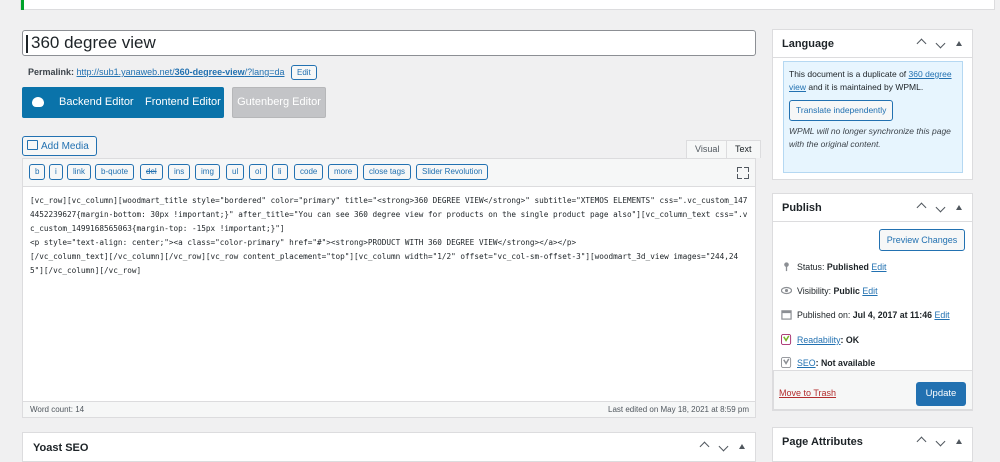  Describe the element at coordinates (824, 315) in the screenshot. I see `published-label: Published on:` at that location.